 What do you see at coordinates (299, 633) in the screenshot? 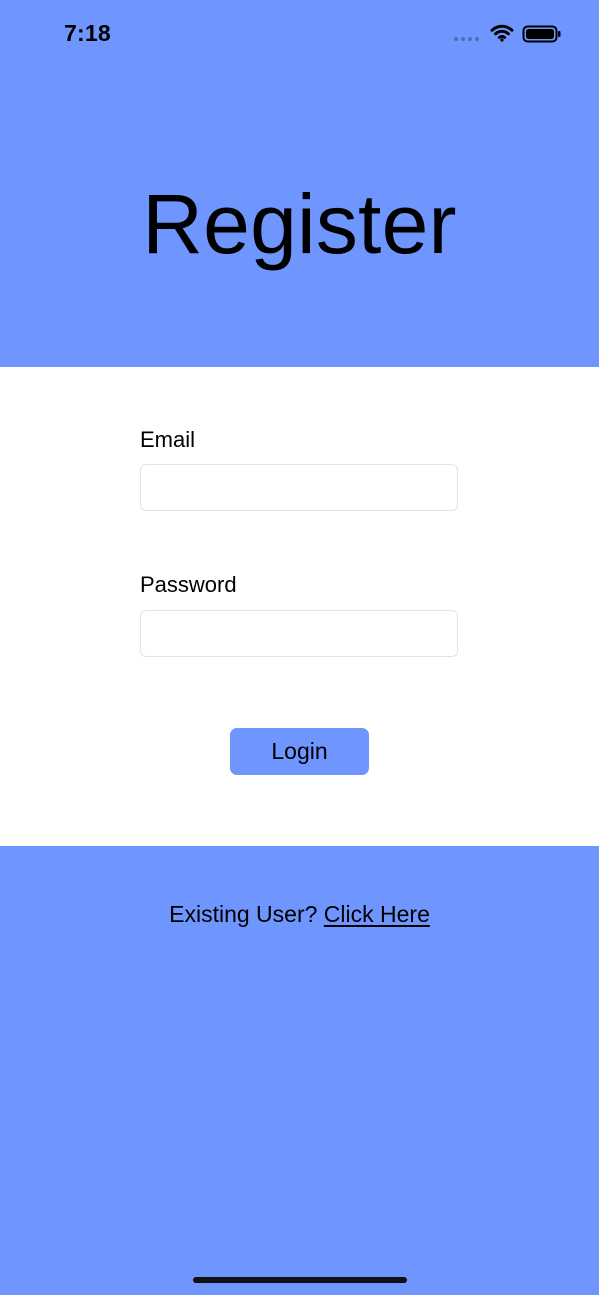
I see `password-field` at bounding box center [299, 633].